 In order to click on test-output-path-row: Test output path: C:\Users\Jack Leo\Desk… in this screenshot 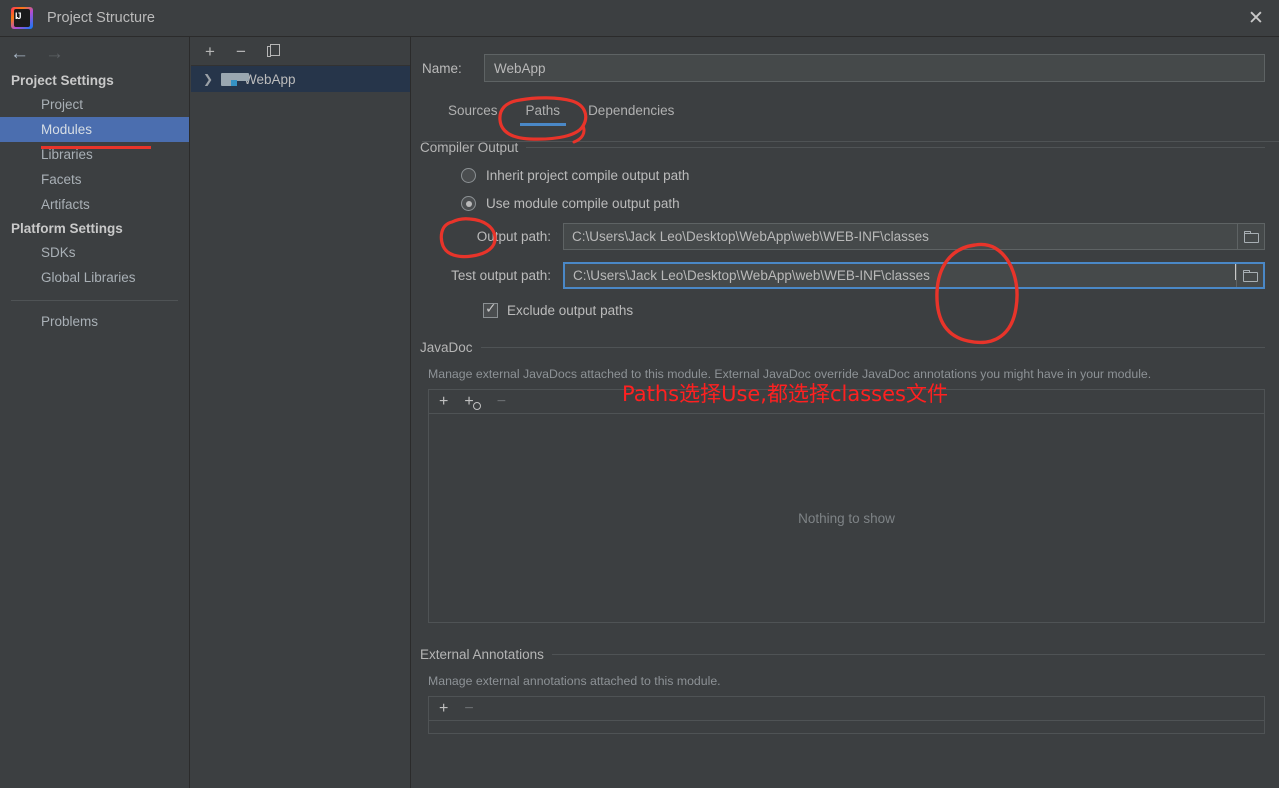, I will do `click(842, 275)`.